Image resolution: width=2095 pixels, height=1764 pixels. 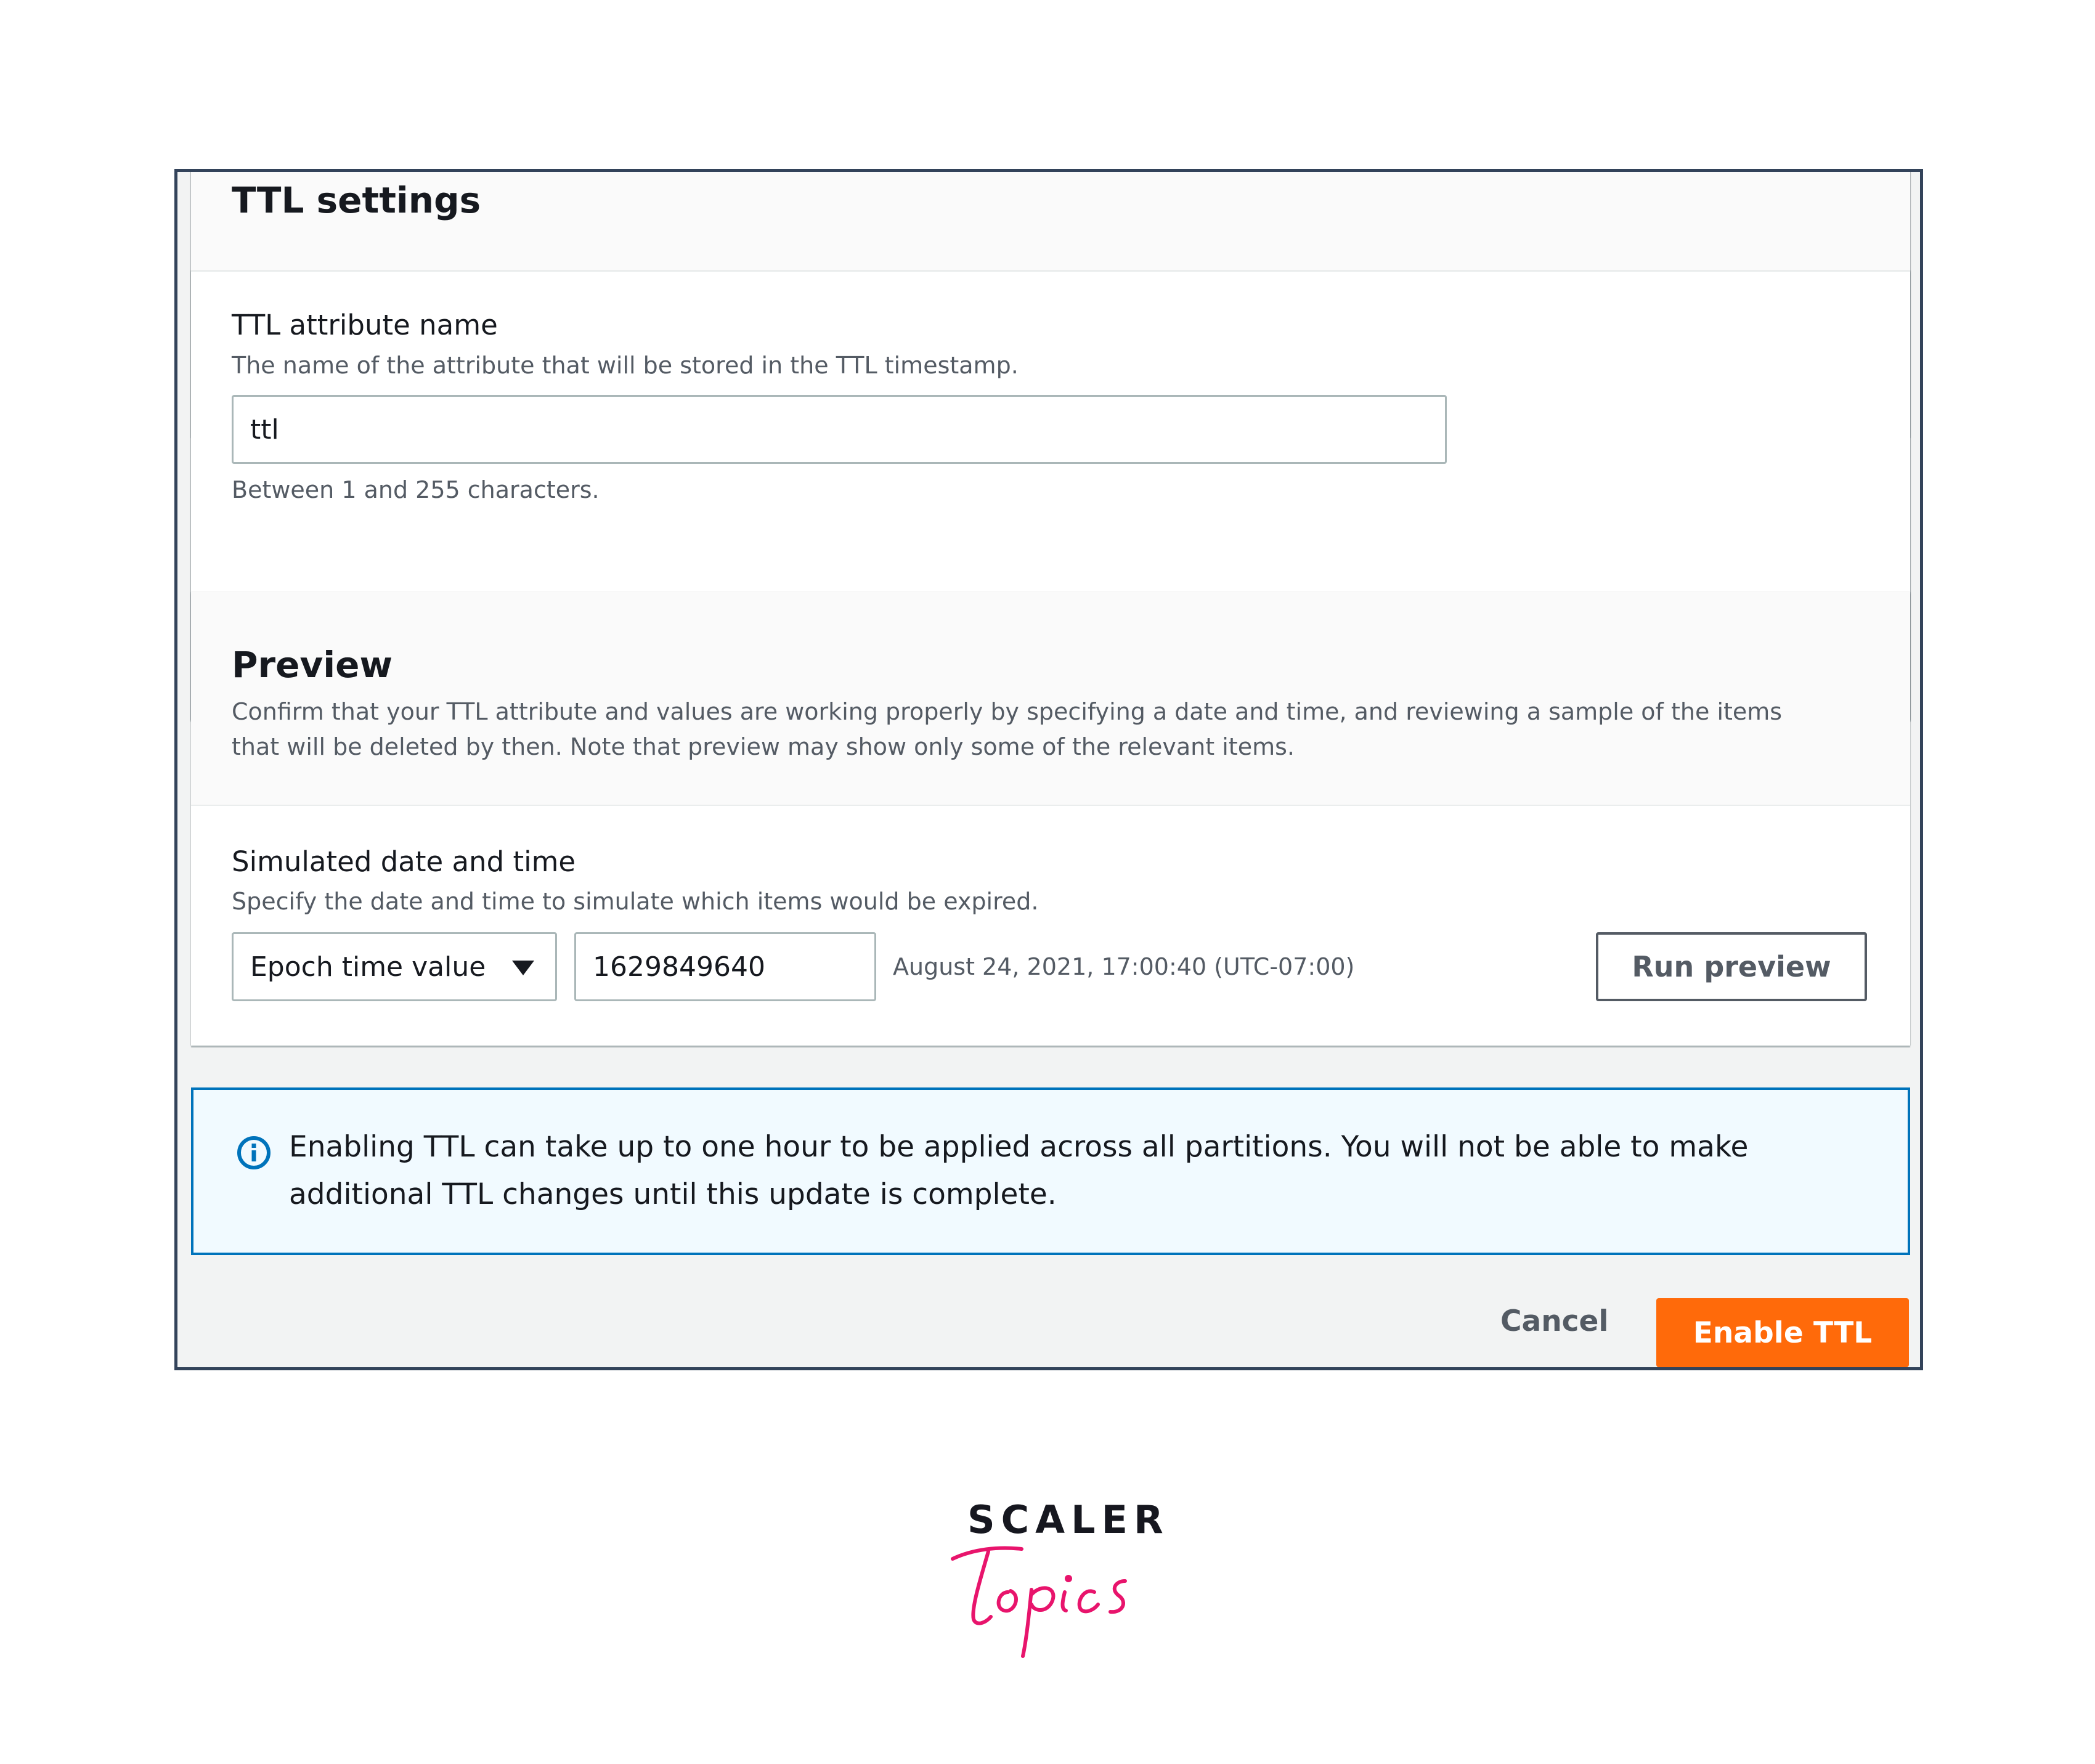 I want to click on ttl-attribute-label: TTL attribute name, so click(x=365, y=325).